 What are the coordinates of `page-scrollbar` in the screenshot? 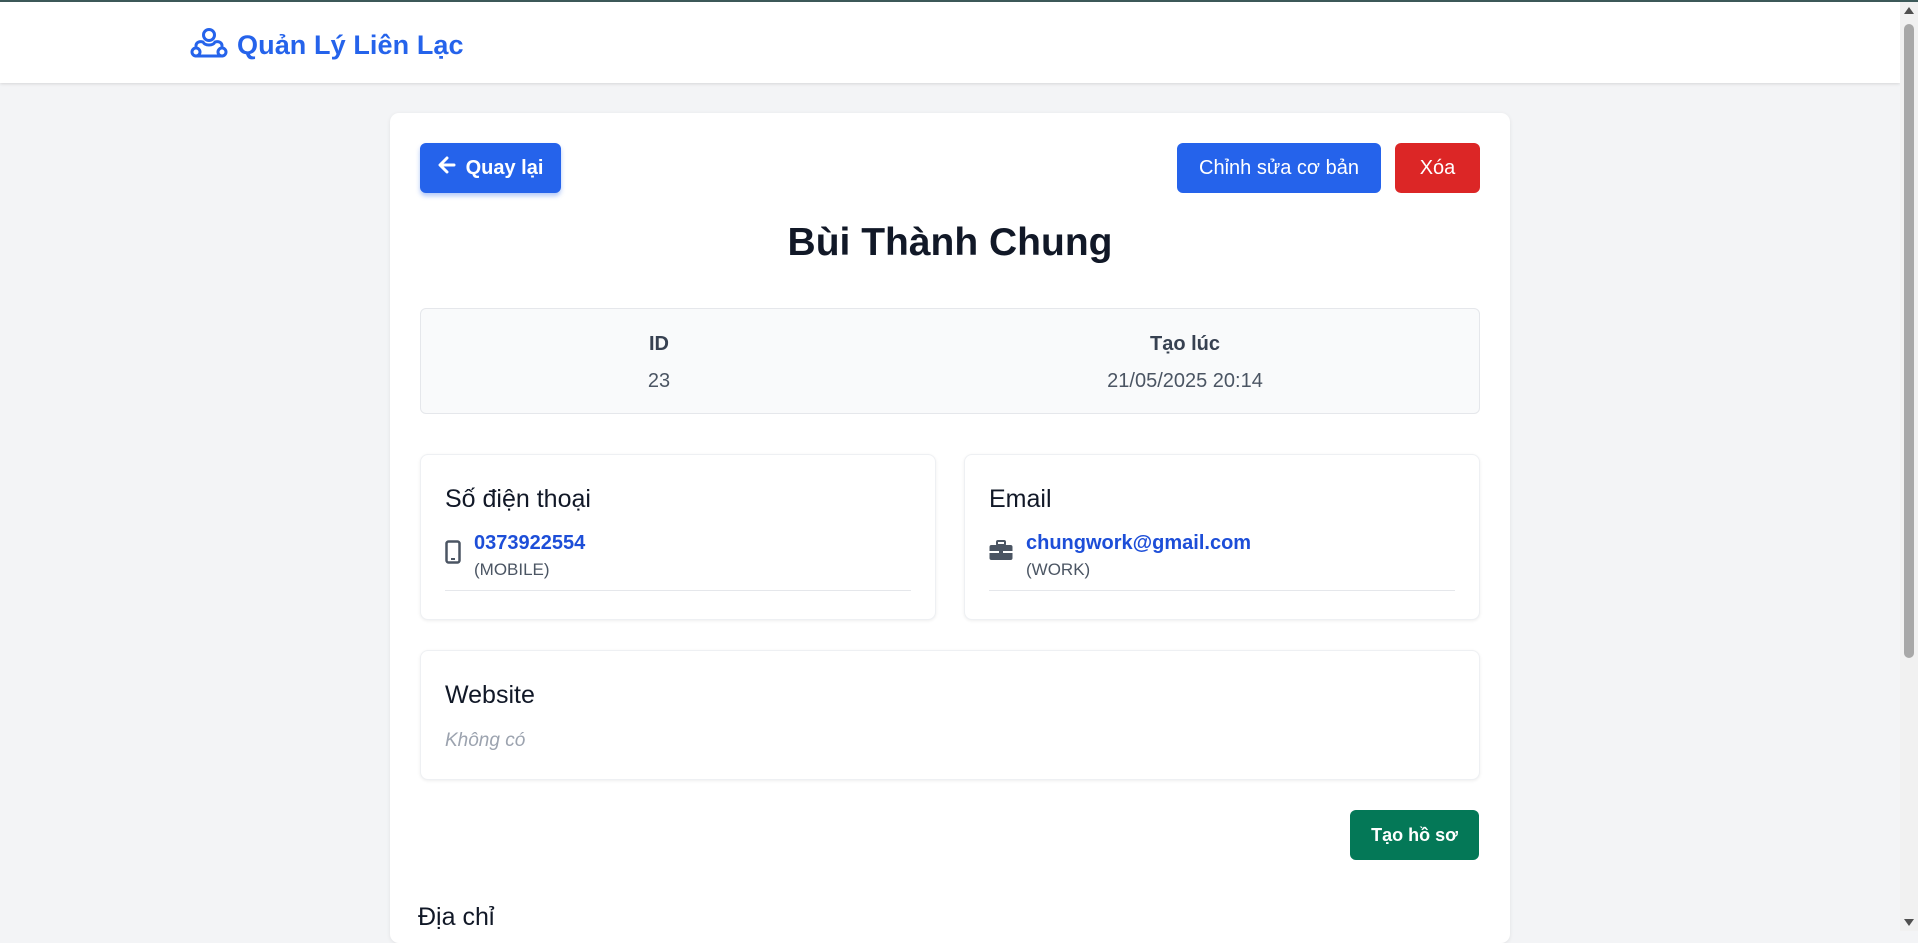 It's located at (1909, 466).